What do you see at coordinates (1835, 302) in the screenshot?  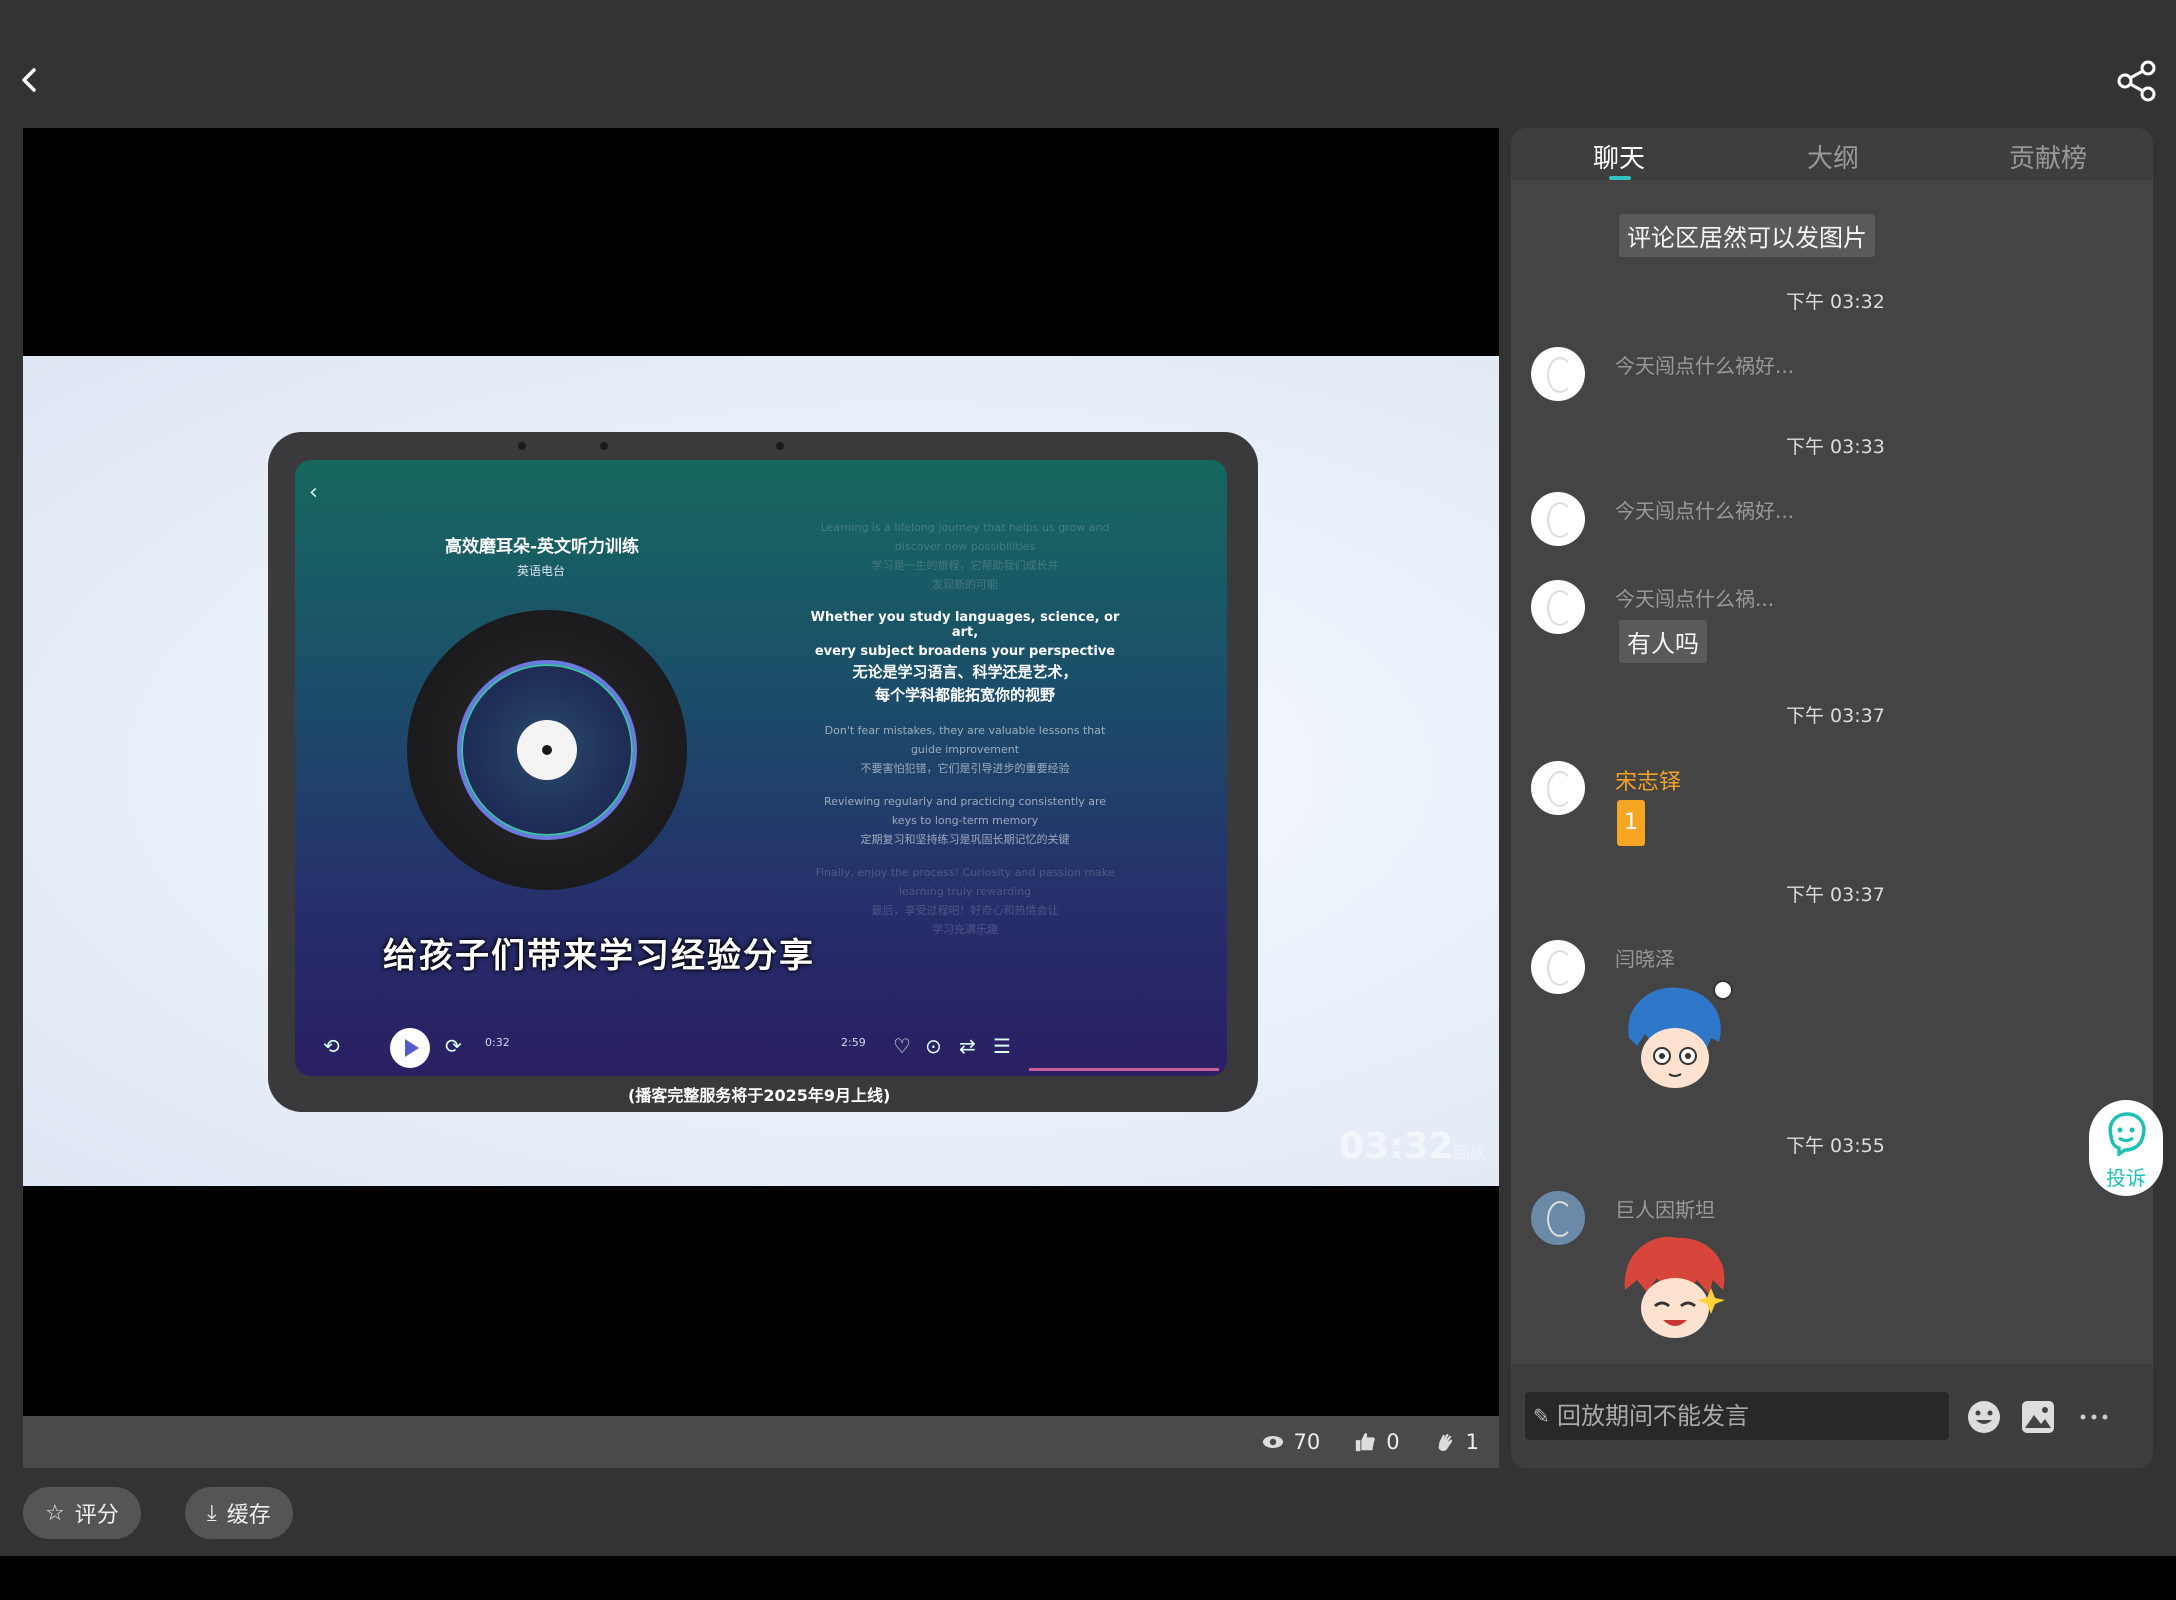 I see `chat-timestamp: 下午 03:32` at bounding box center [1835, 302].